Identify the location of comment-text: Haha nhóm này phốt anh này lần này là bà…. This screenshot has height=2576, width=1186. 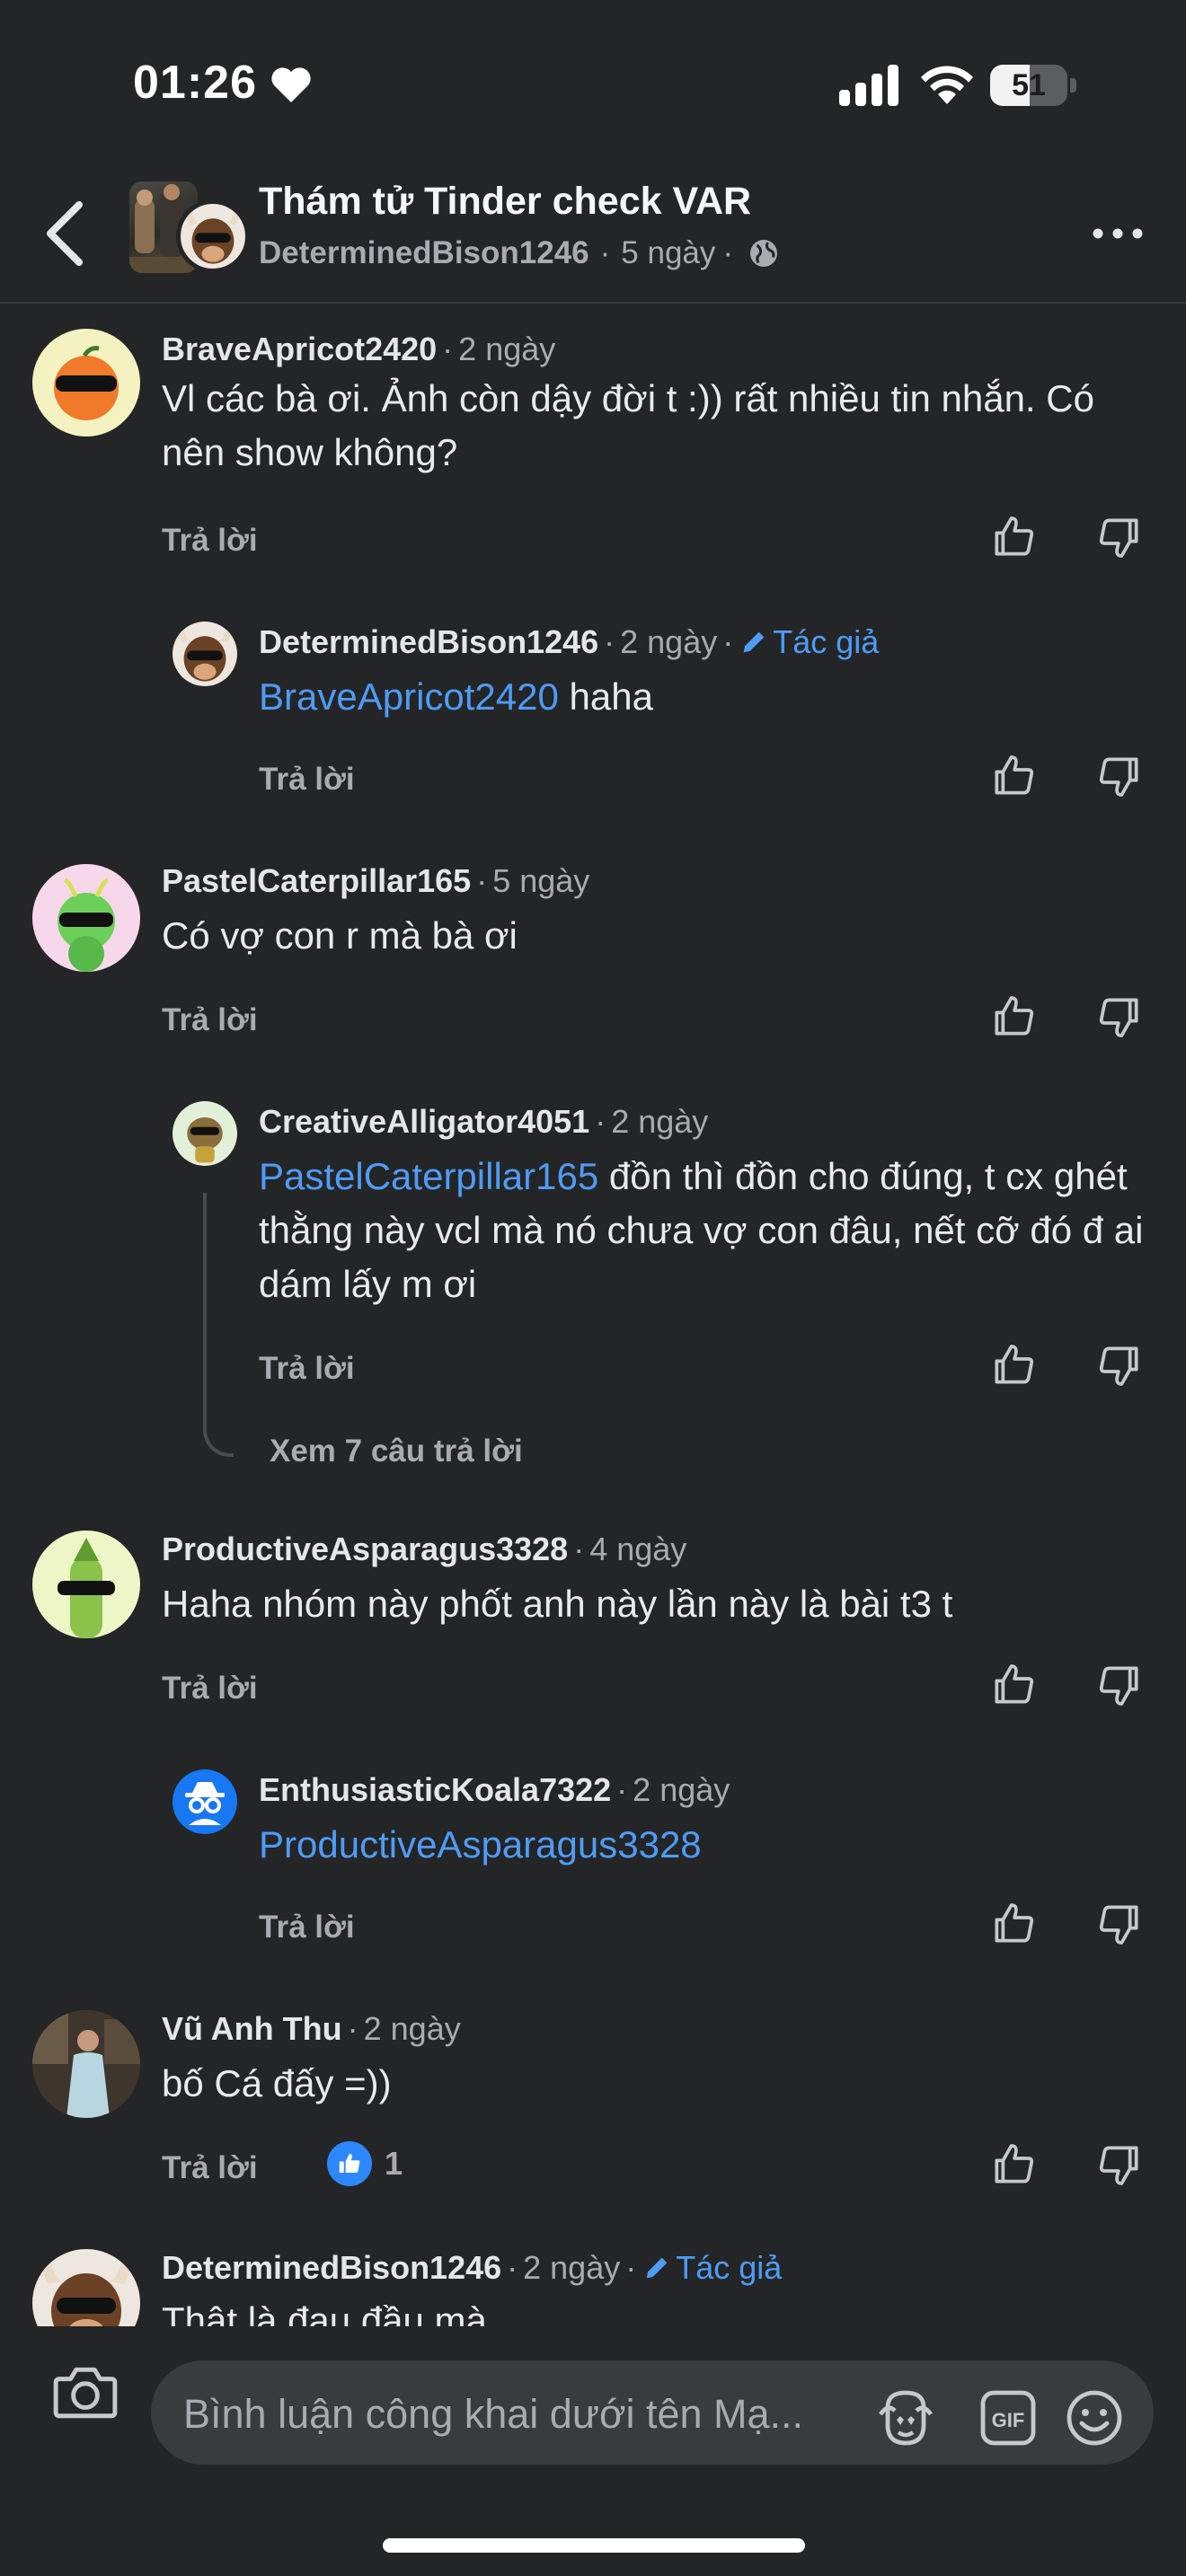
(557, 1604).